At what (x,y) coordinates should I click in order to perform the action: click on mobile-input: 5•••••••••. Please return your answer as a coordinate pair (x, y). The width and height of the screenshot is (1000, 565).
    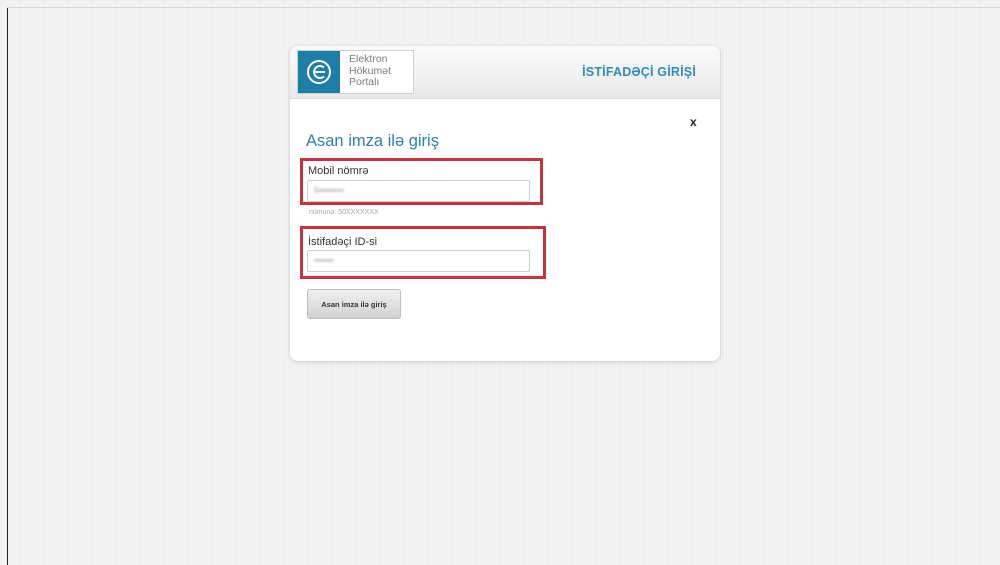
    Looking at the image, I should click on (418, 191).